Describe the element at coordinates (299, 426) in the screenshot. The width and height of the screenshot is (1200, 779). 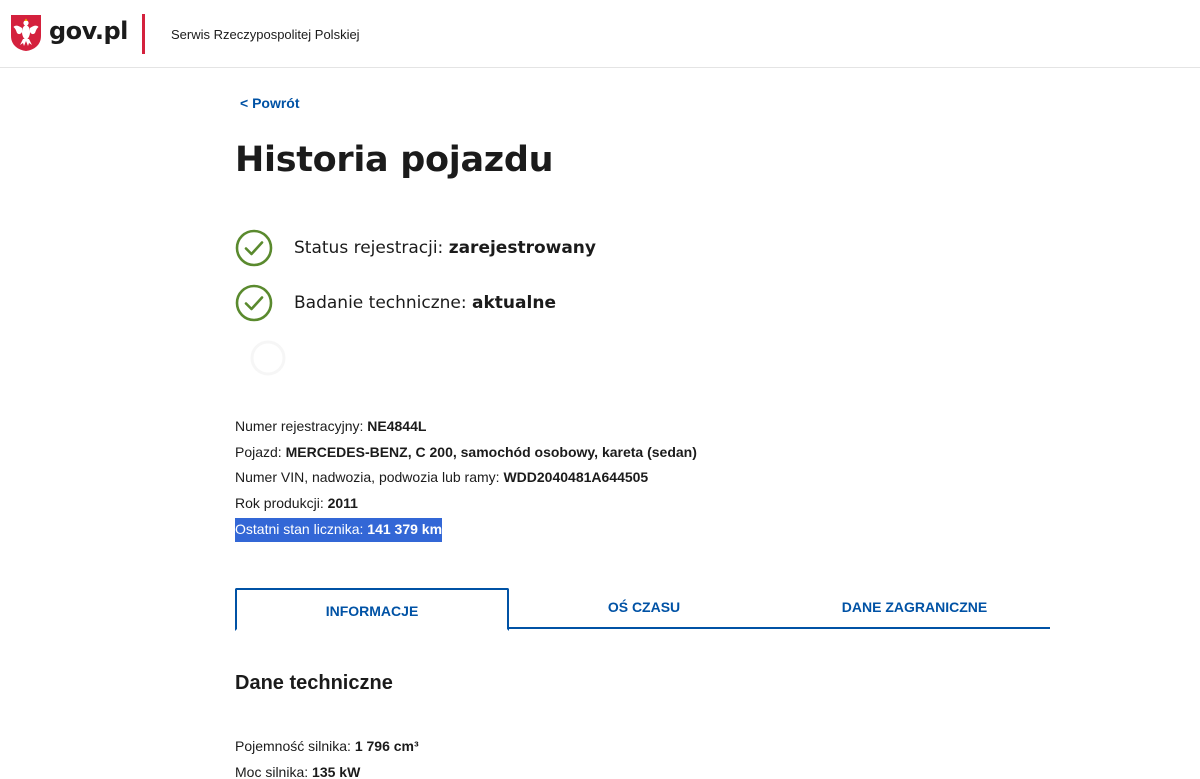
I see `detail-label: Numer rejestracyjny:` at that location.